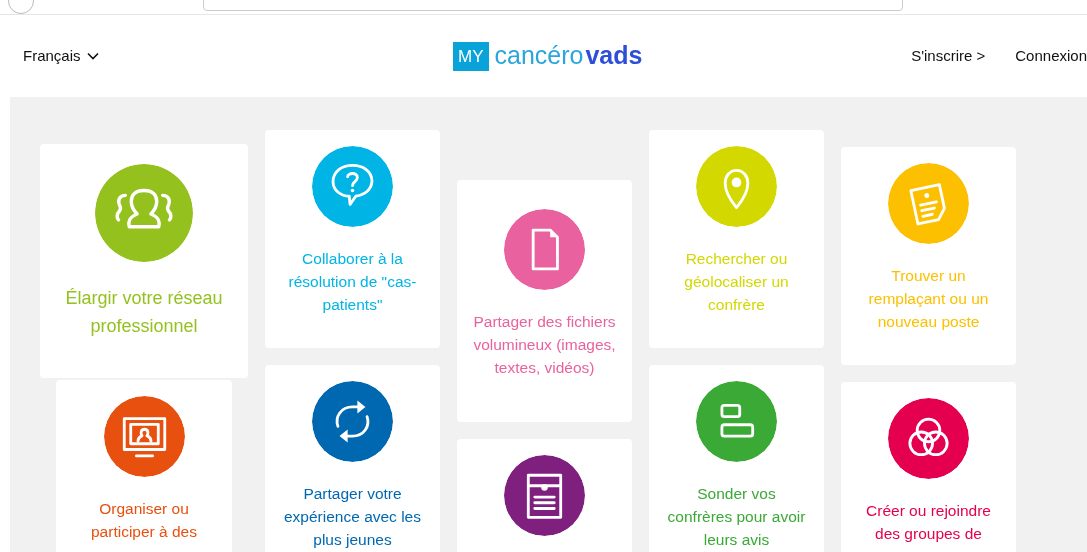  I want to click on logo-text: vads, so click(614, 55).